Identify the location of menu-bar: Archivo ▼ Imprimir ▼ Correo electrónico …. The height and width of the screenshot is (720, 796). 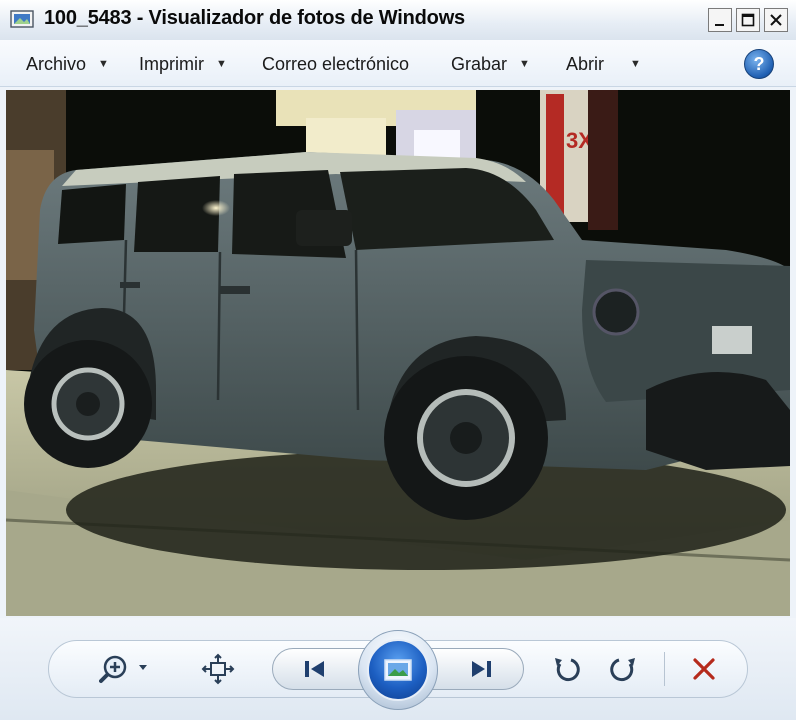
(398, 63).